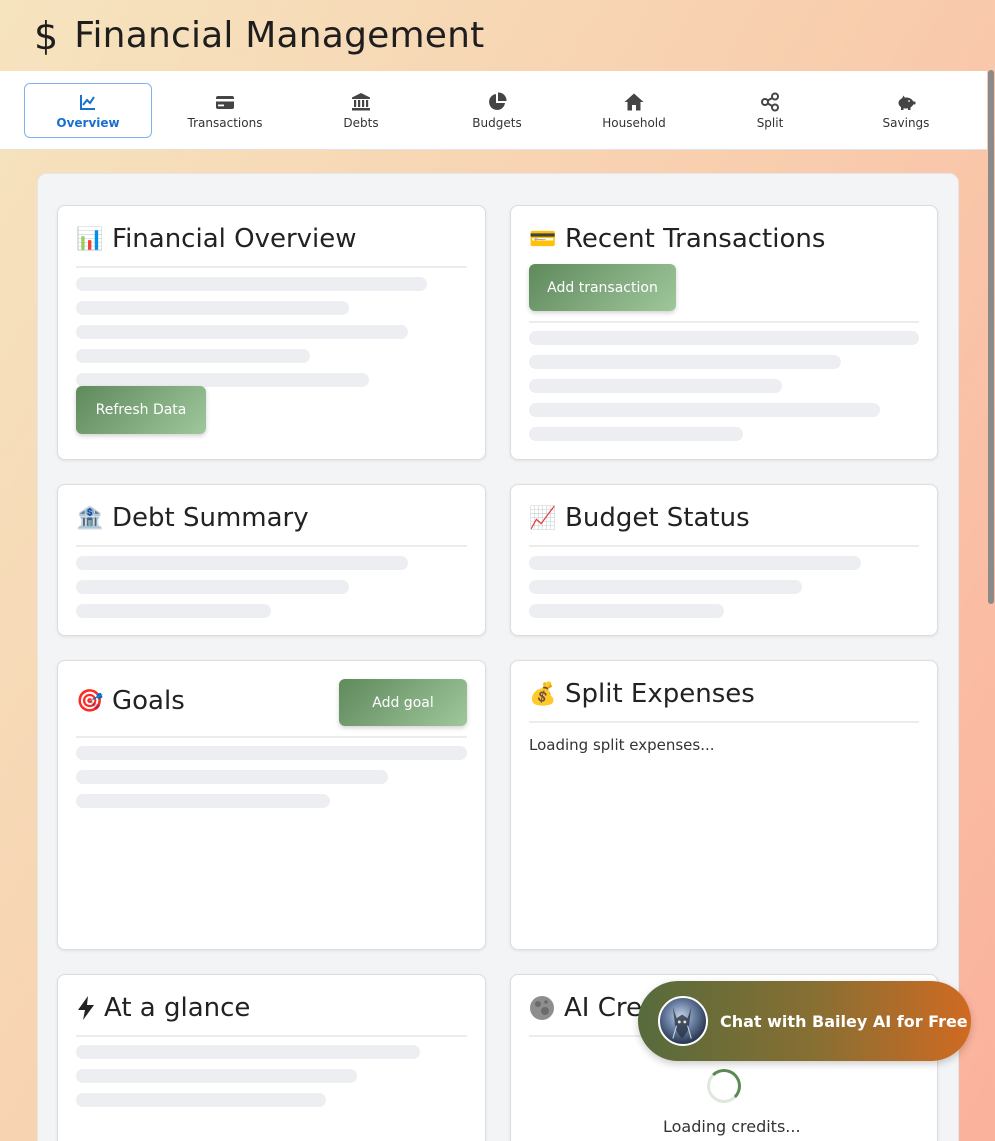 Image resolution: width=995 pixels, height=1141 pixels. I want to click on add-transaction-button: Add transaction, so click(602, 287).